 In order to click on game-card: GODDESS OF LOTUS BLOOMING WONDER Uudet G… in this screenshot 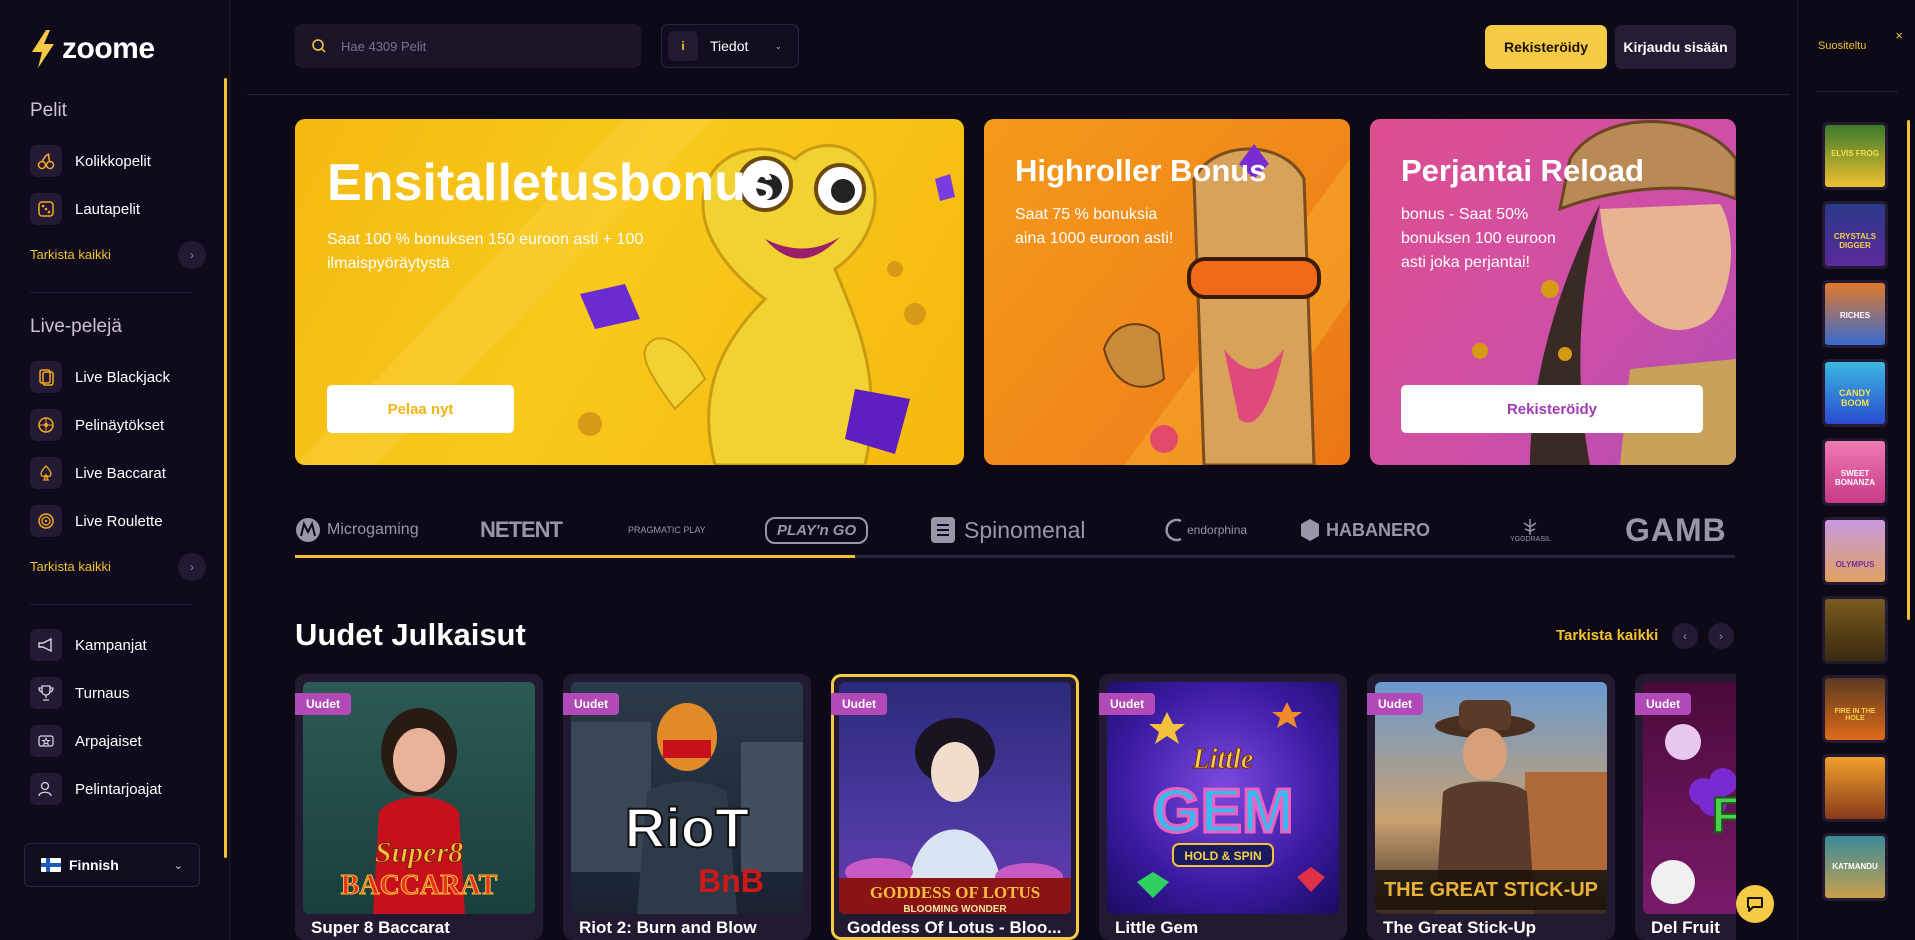, I will do `click(955, 807)`.